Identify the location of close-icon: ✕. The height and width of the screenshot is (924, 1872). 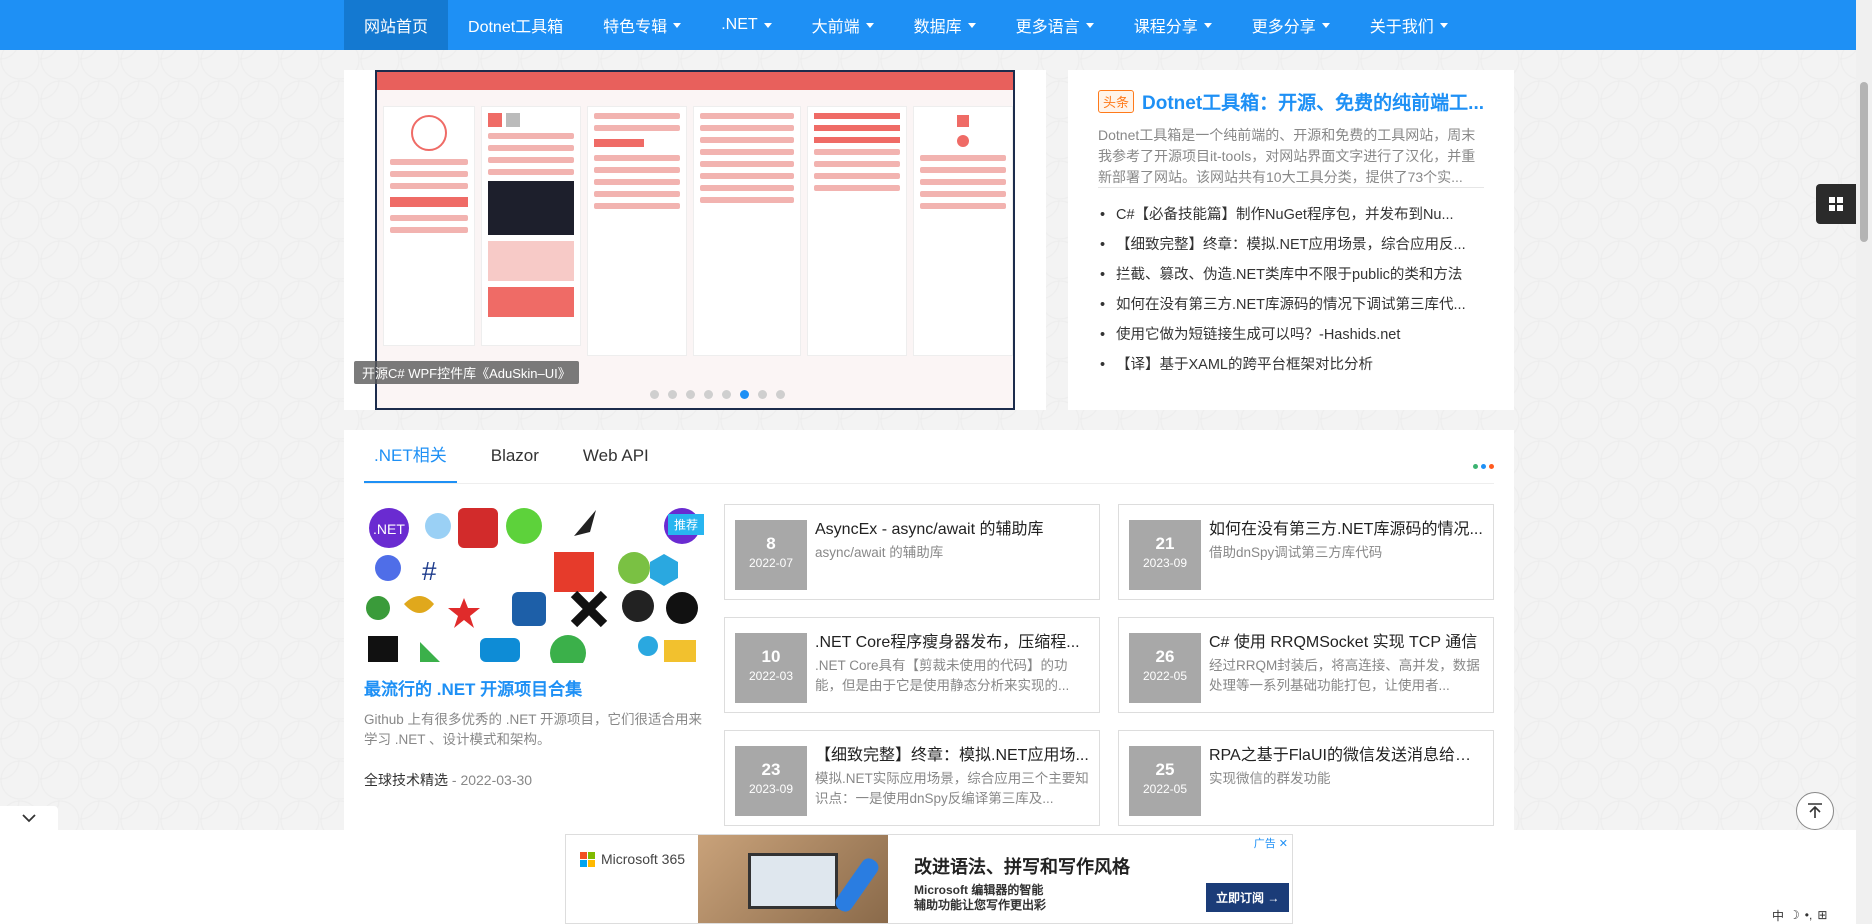
(1283, 844).